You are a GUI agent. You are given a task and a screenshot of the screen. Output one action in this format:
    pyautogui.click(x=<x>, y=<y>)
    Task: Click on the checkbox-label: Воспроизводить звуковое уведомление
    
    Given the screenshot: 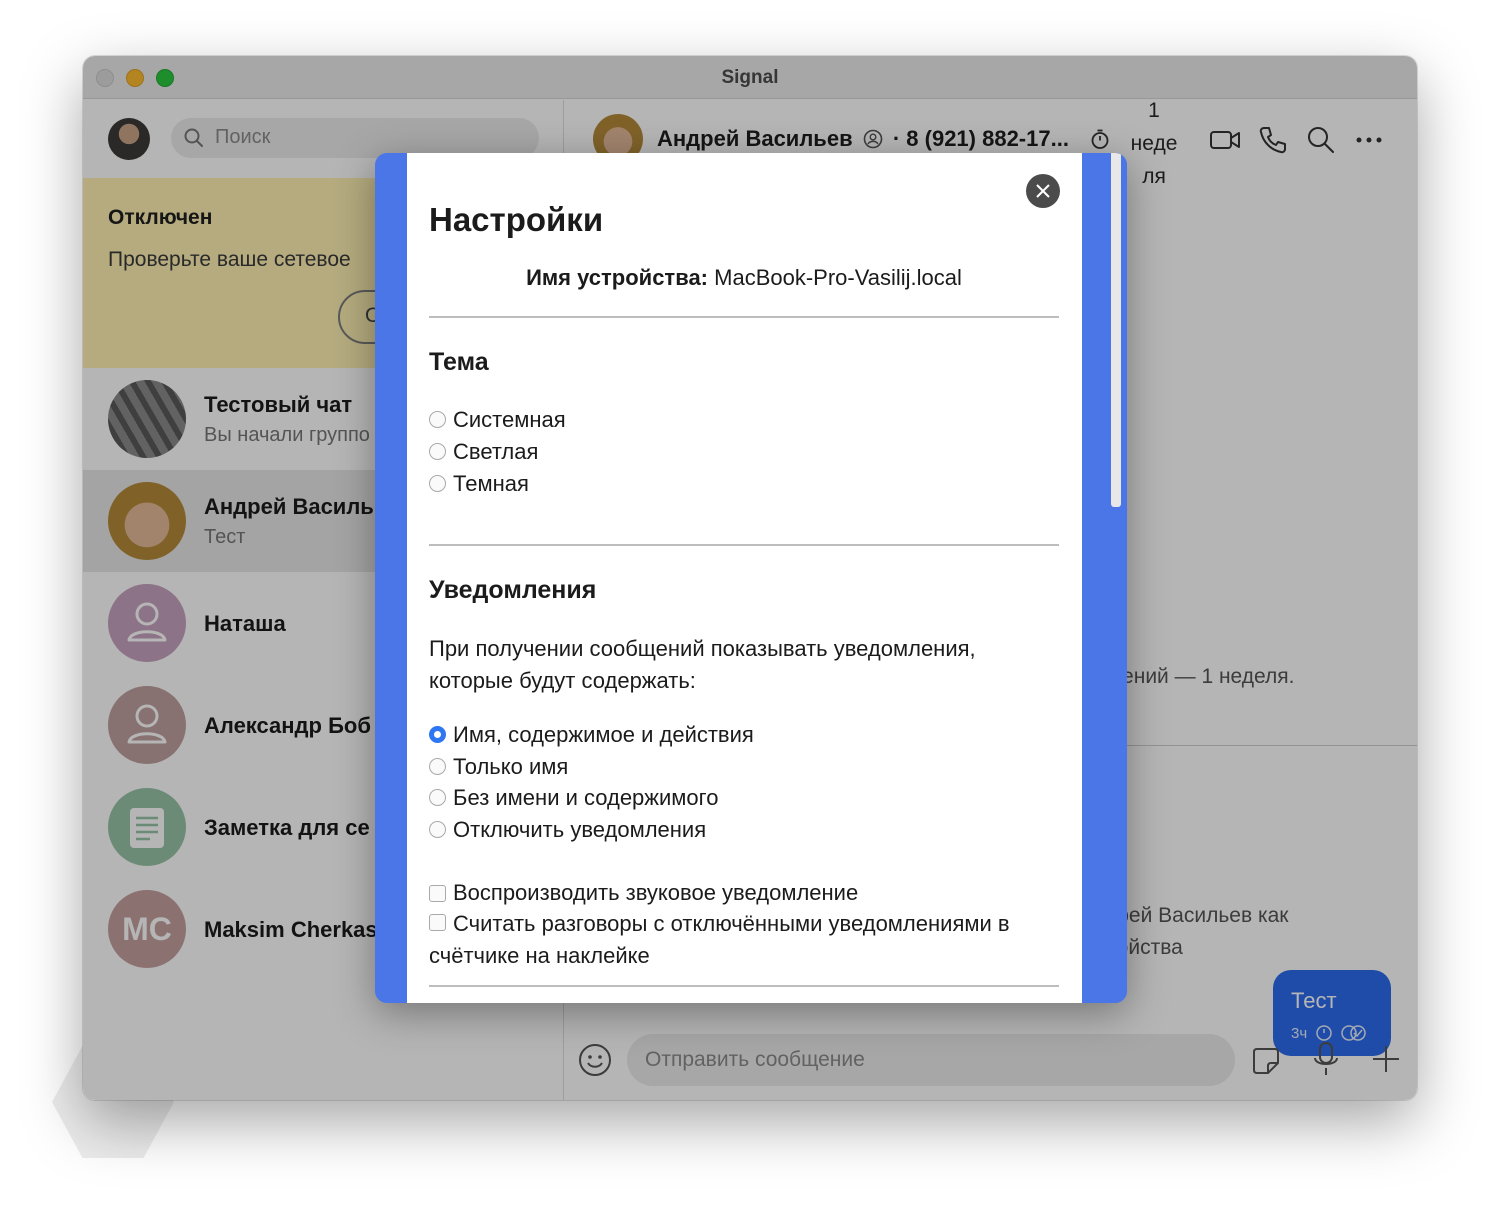 What is the action you would take?
    pyautogui.click(x=656, y=892)
    